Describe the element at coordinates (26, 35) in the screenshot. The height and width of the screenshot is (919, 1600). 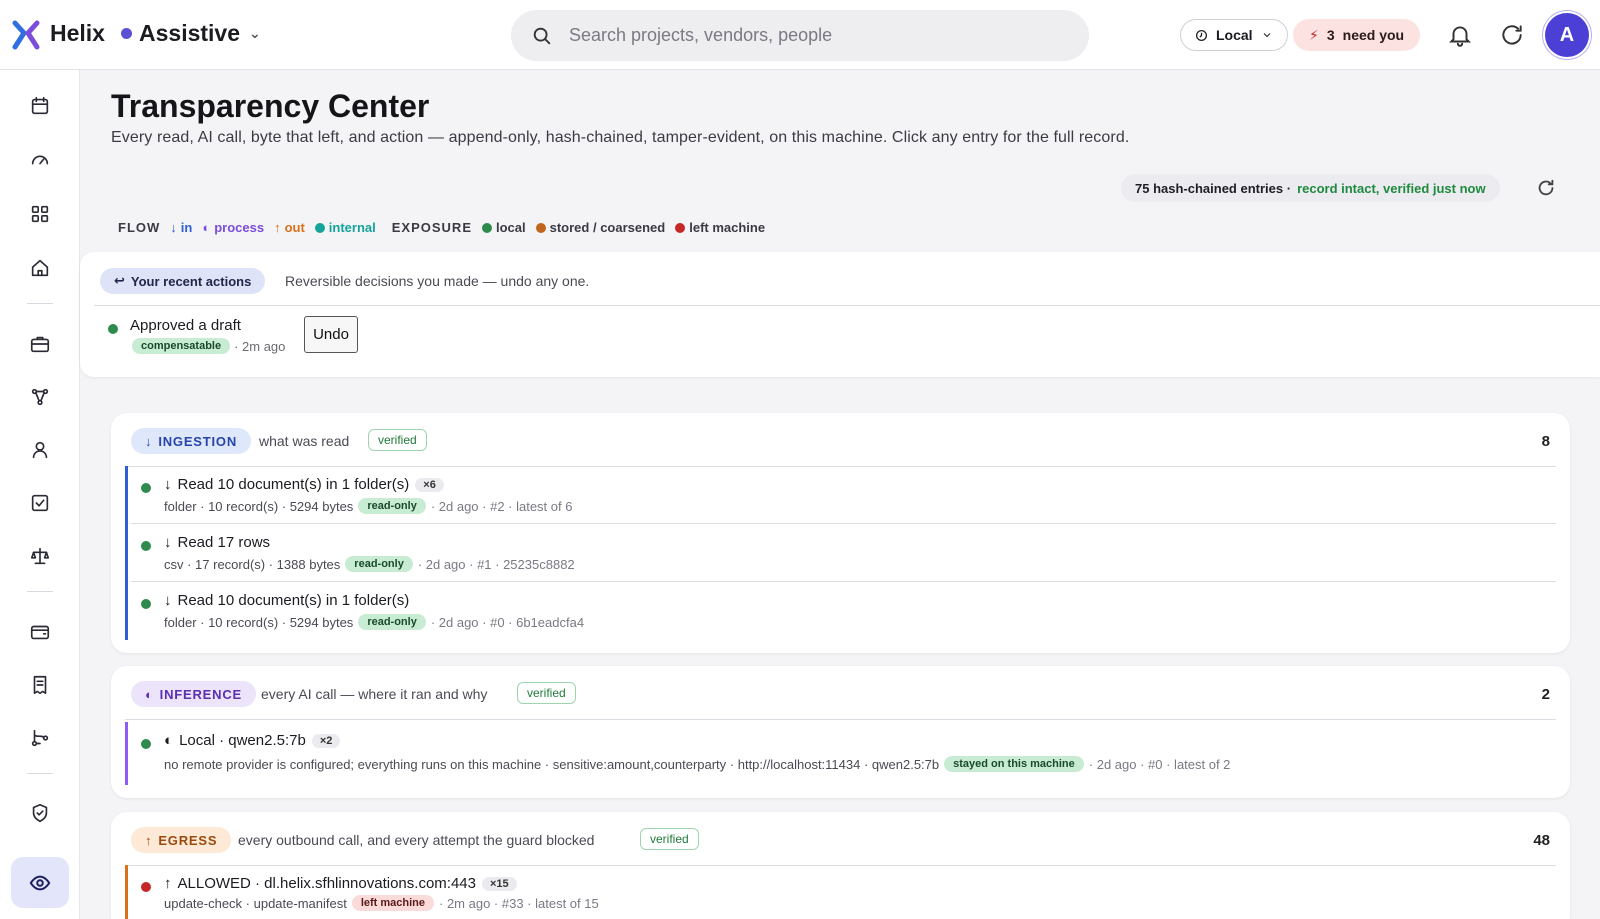
I see `logo-icon` at that location.